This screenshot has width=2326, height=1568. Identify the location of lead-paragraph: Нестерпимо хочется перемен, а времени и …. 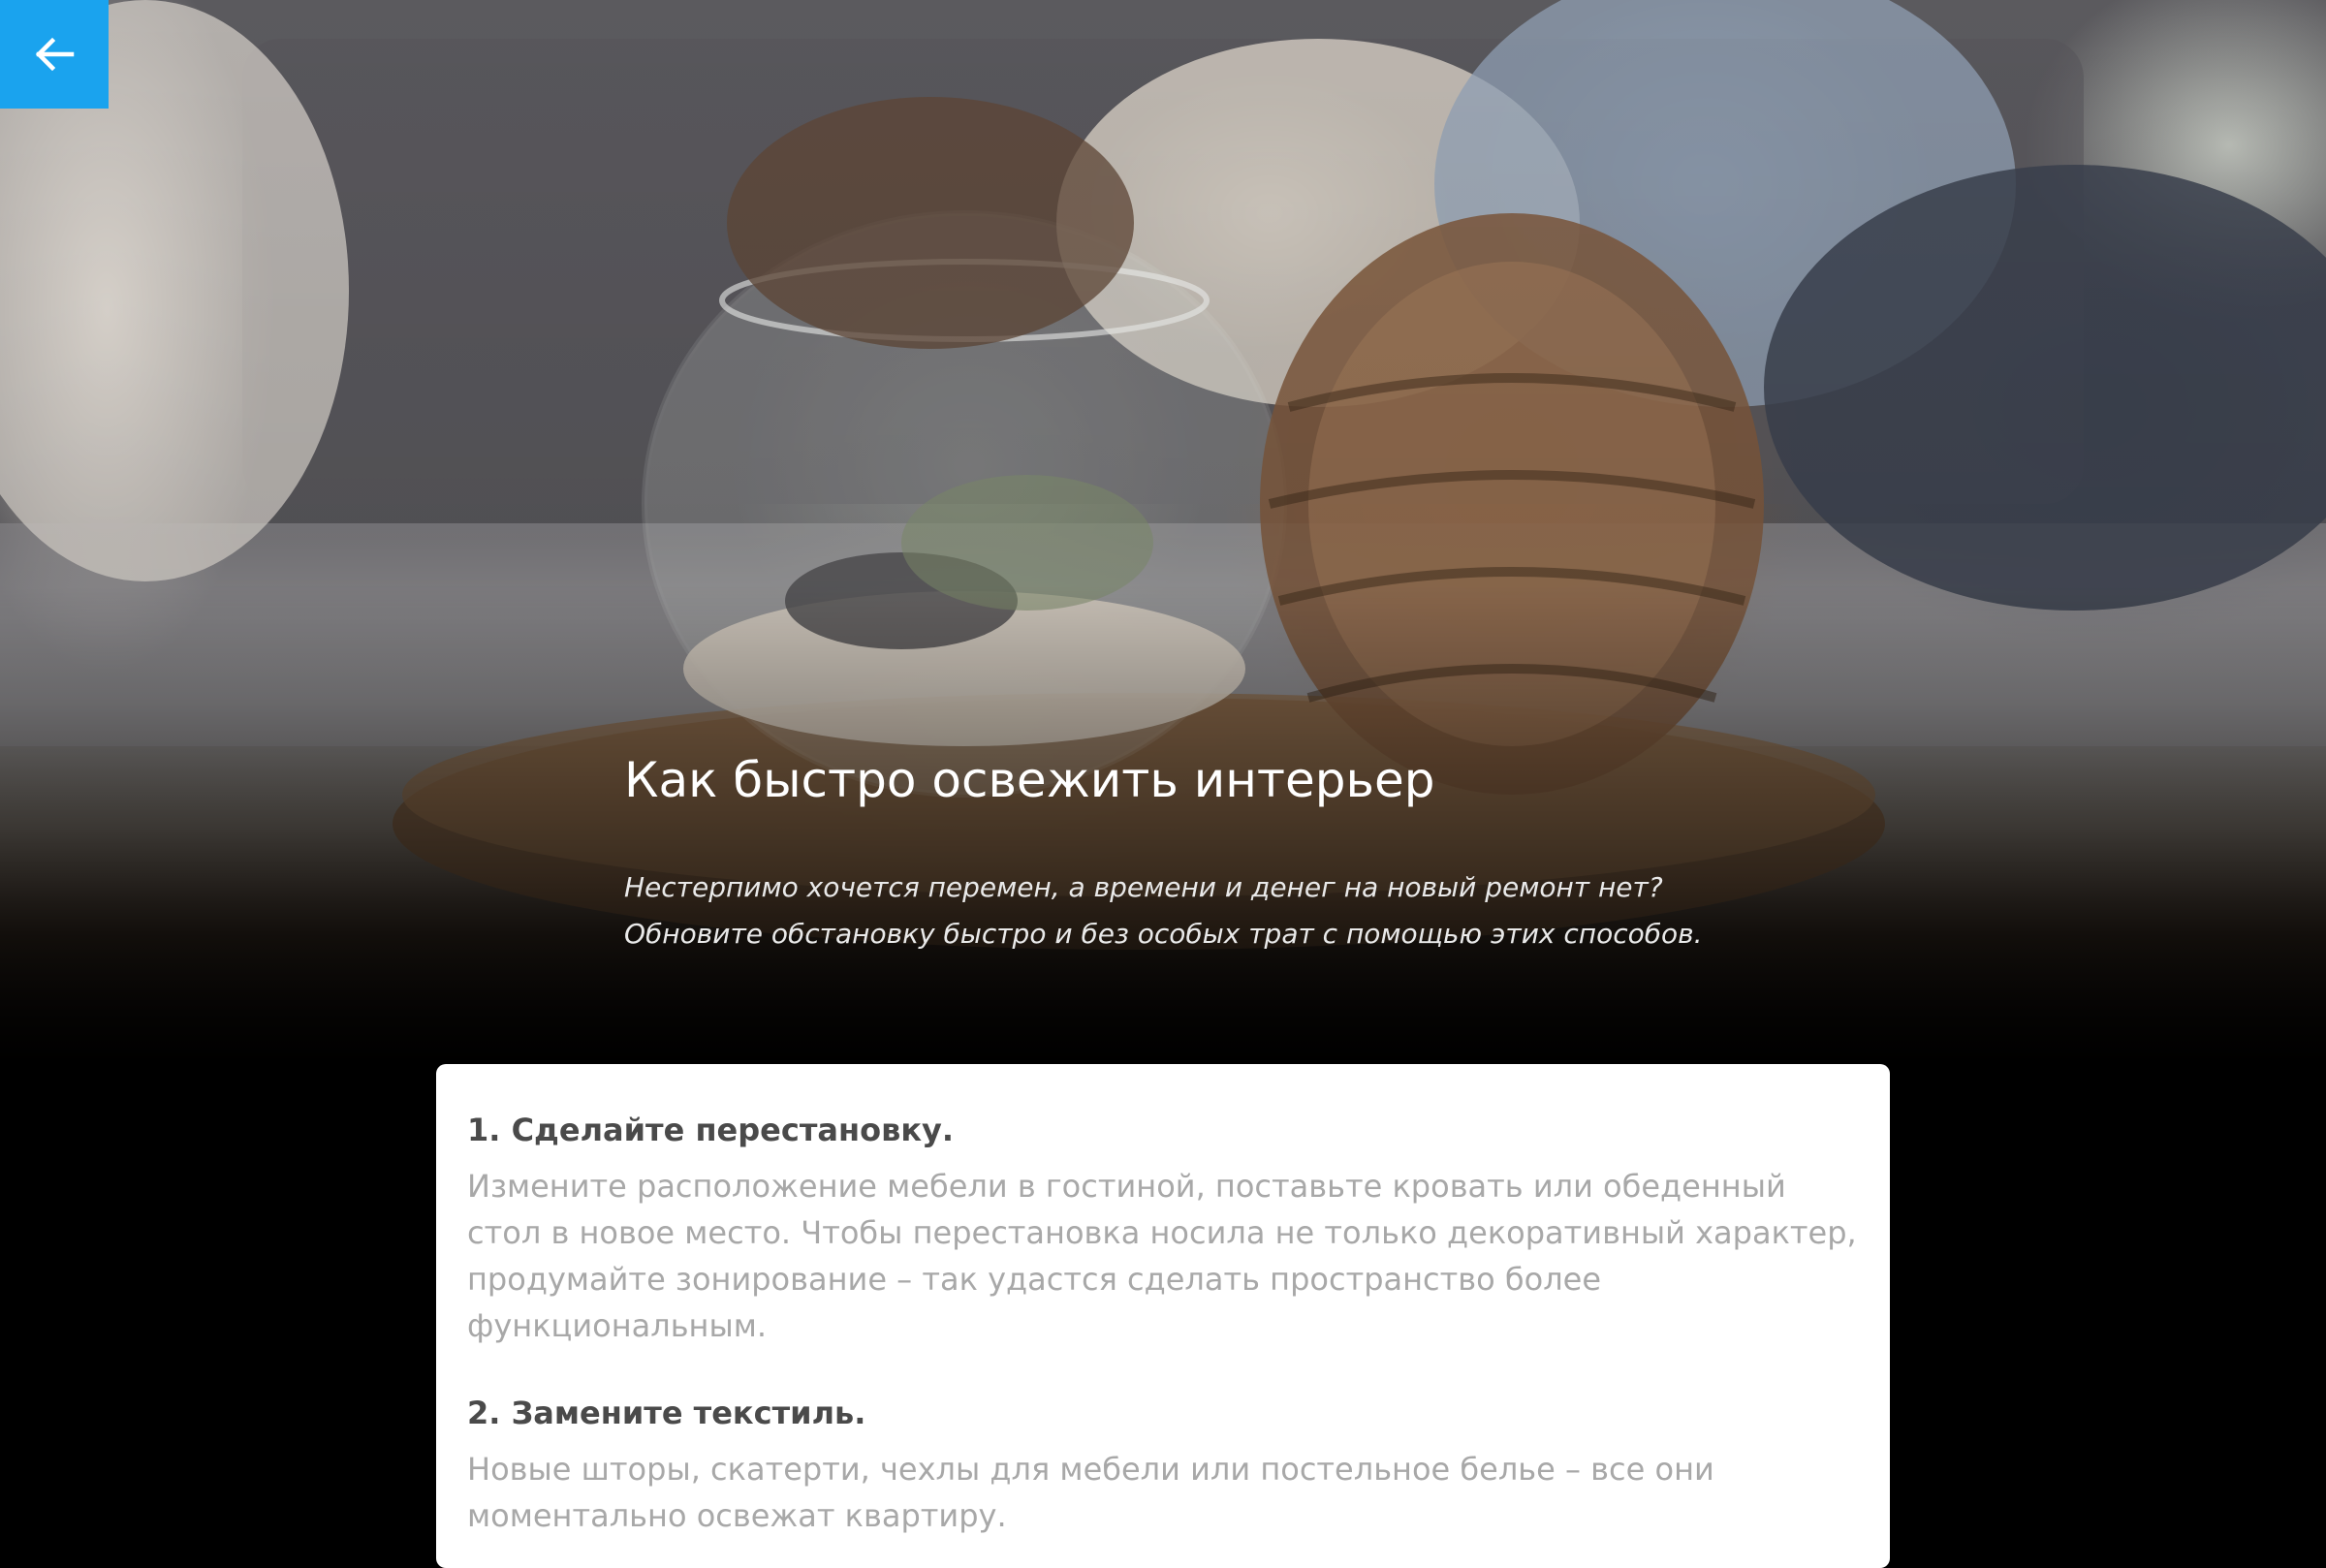
(1254, 910).